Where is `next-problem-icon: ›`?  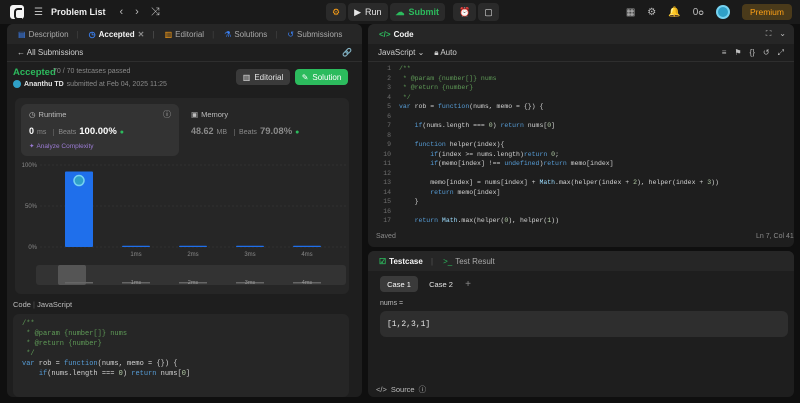 next-problem-icon: › is located at coordinates (137, 12).